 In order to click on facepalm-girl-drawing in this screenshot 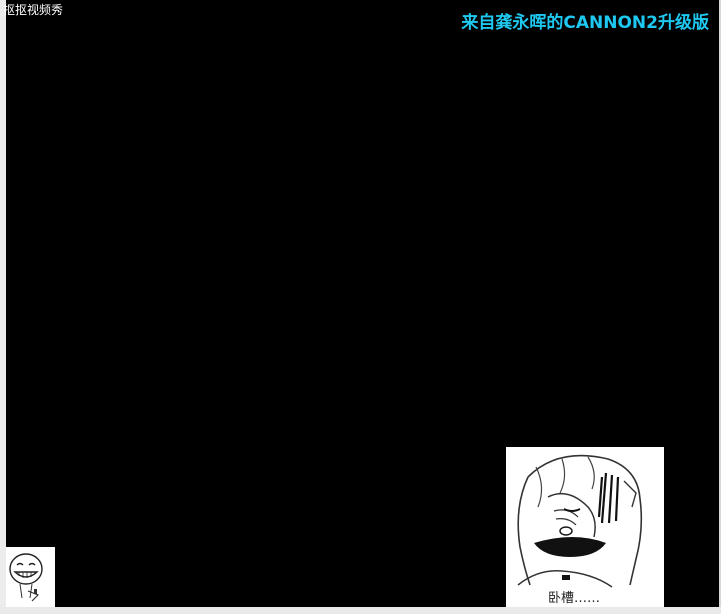, I will do `click(580, 521)`.